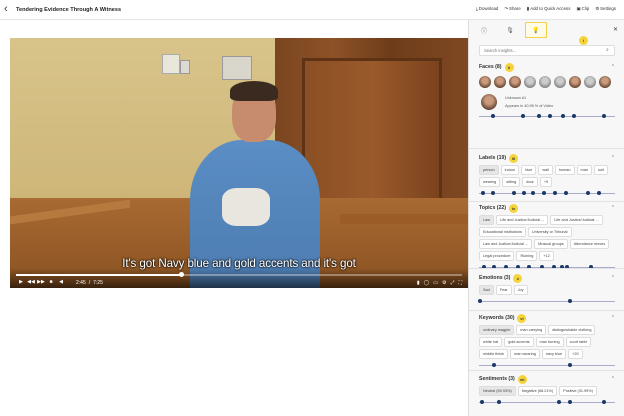  I want to click on expand-icon: ⛶, so click(460, 283).